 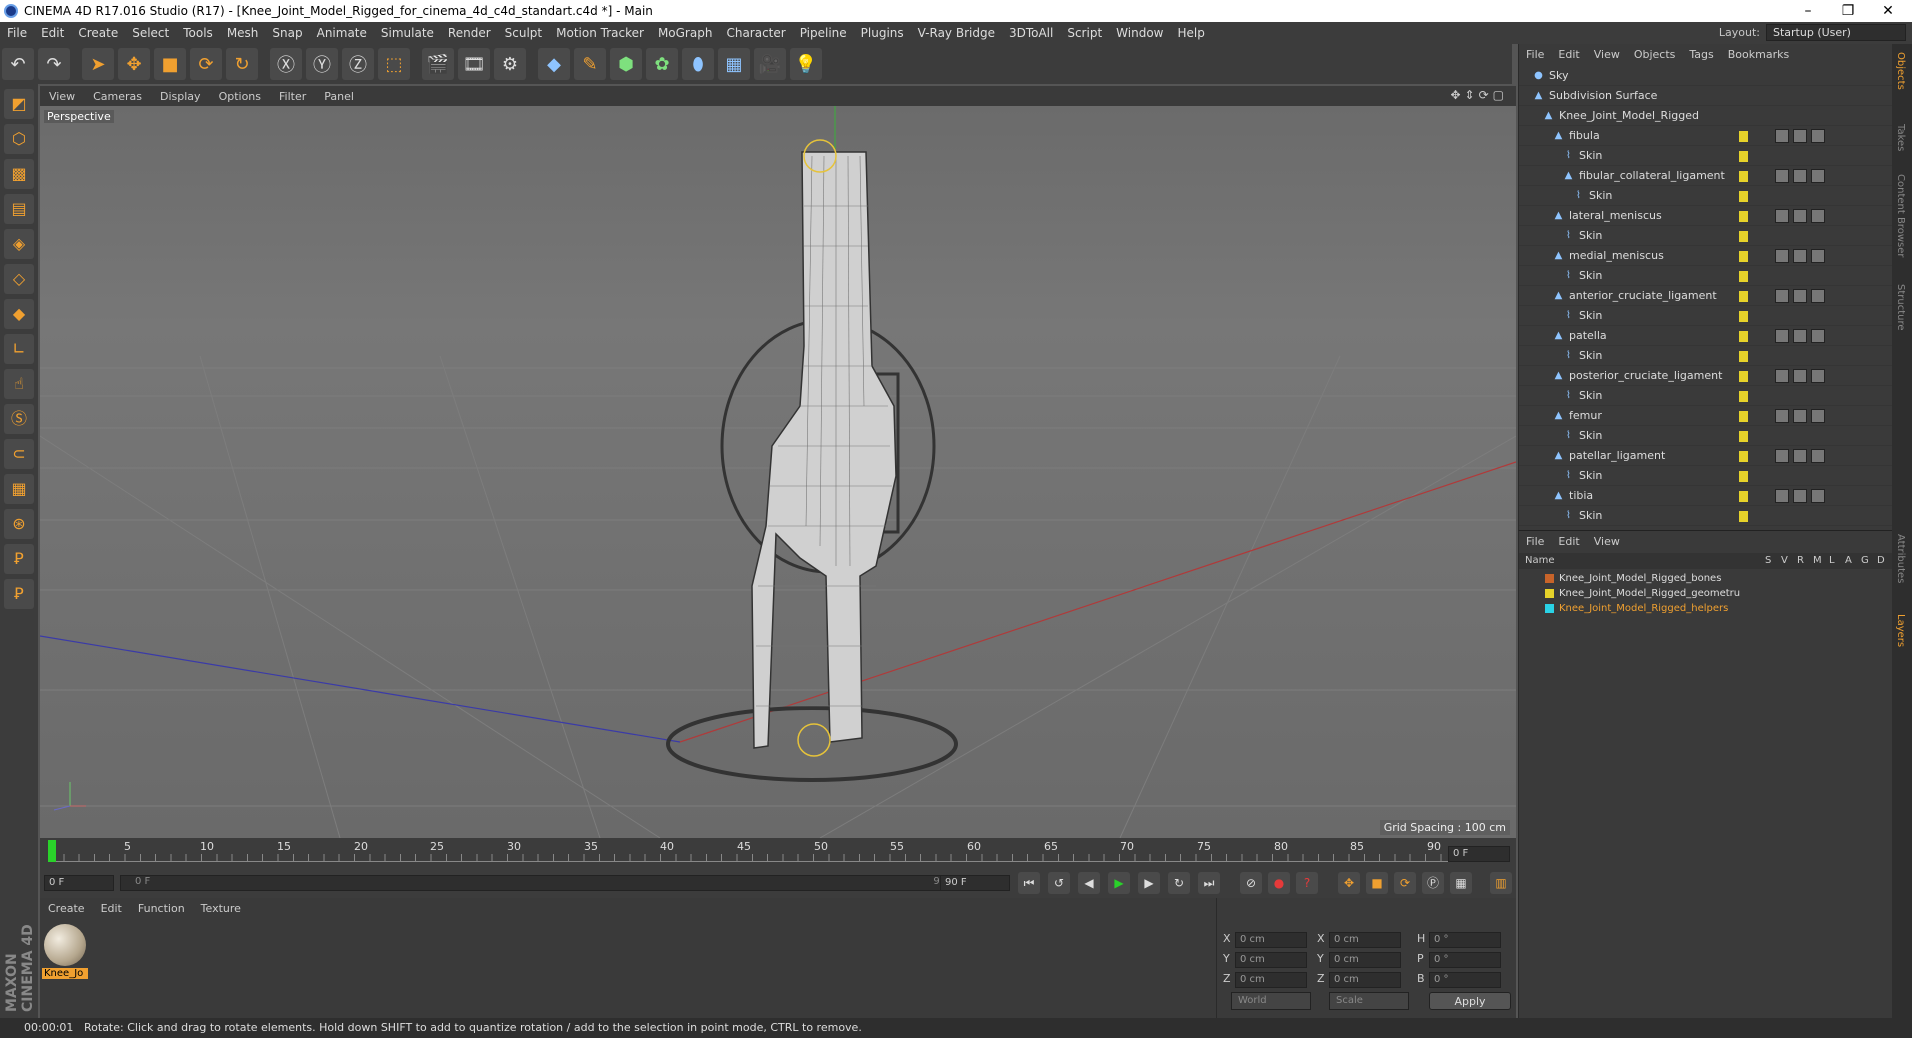 What do you see at coordinates (243, 33) in the screenshot?
I see `menu-mesh: Mesh` at bounding box center [243, 33].